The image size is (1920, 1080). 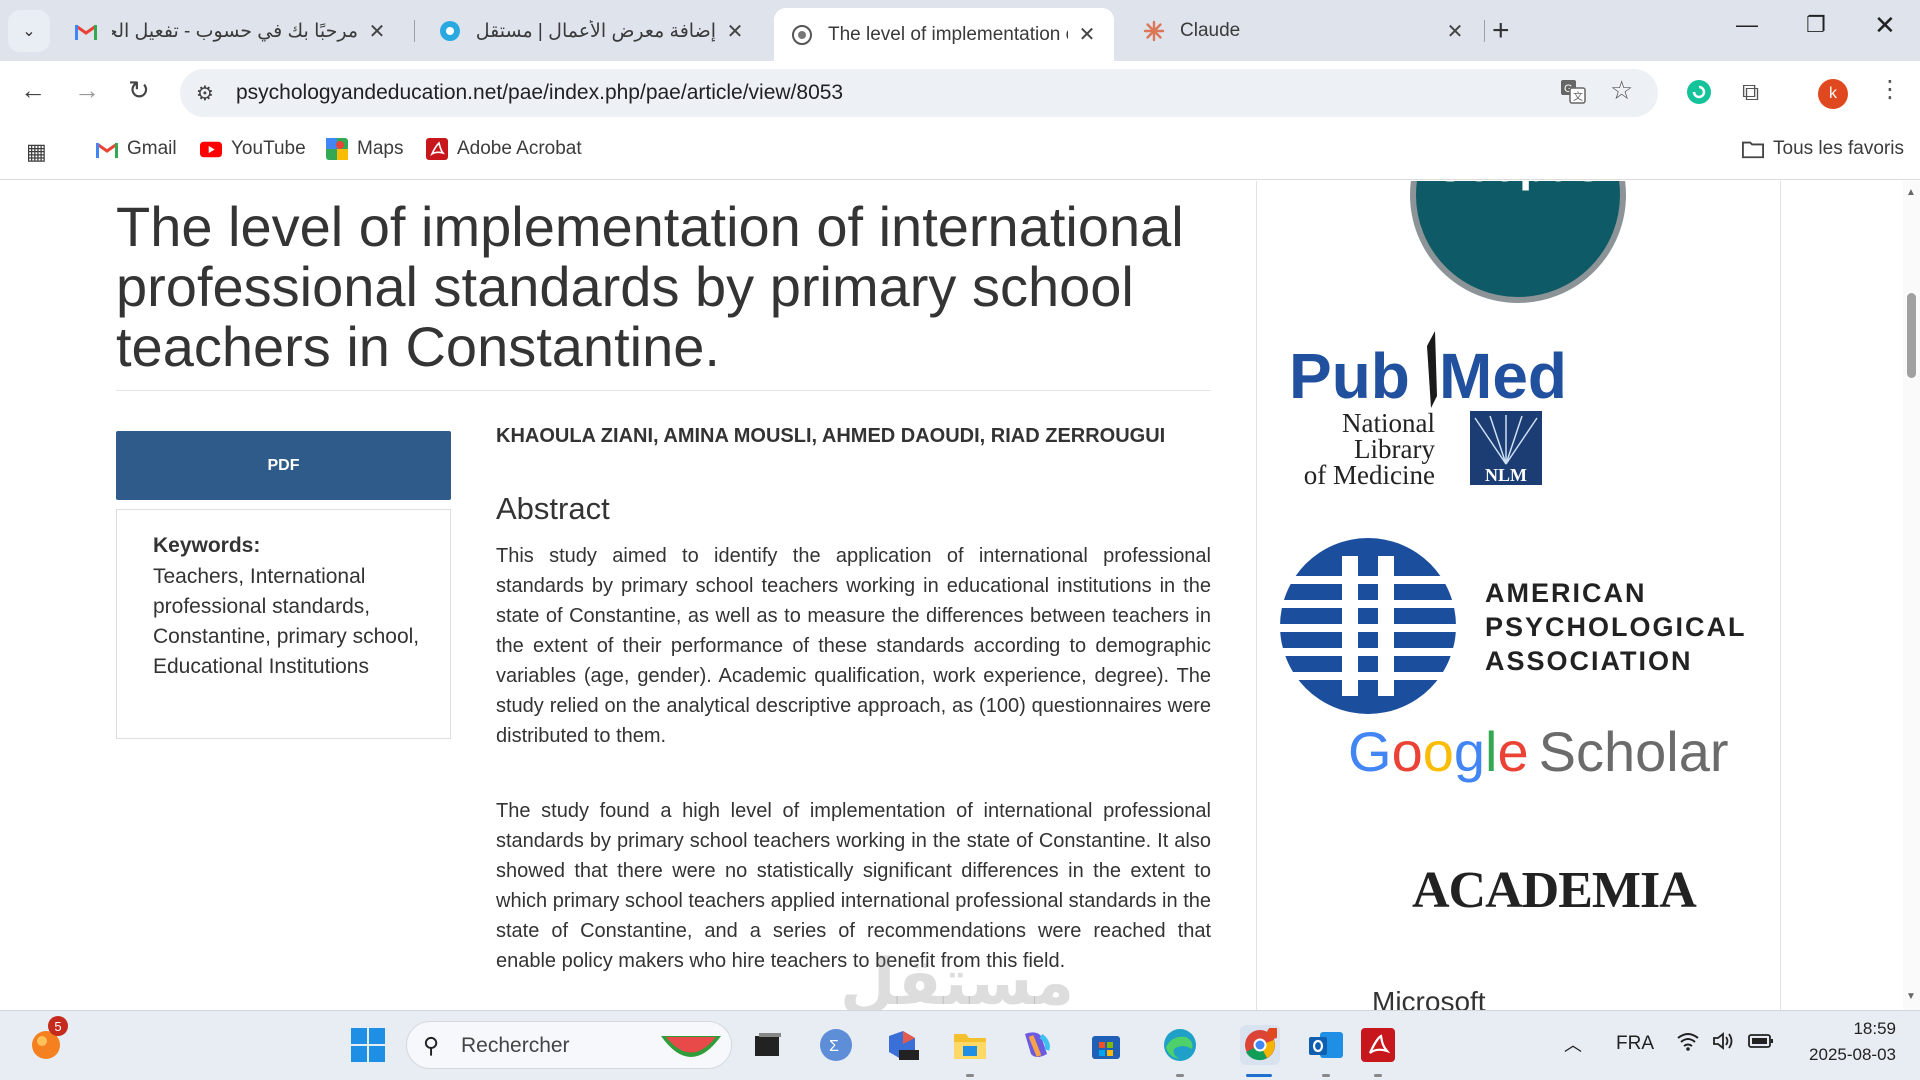 I want to click on minimize-icon: —, so click(x=1747, y=25).